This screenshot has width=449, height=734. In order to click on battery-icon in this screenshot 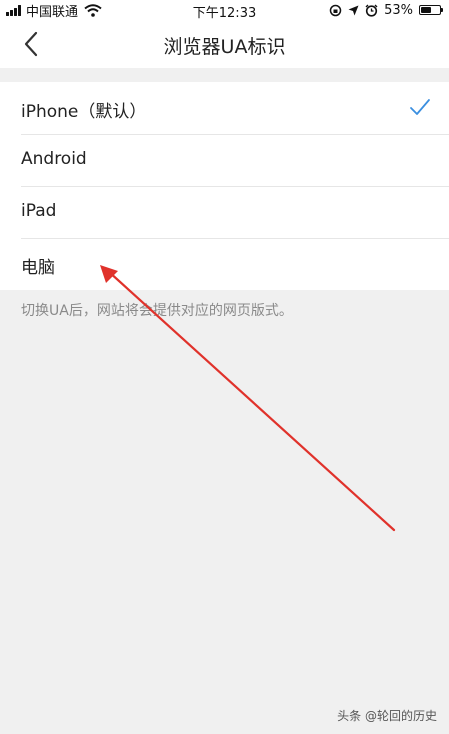, I will do `click(431, 10)`.